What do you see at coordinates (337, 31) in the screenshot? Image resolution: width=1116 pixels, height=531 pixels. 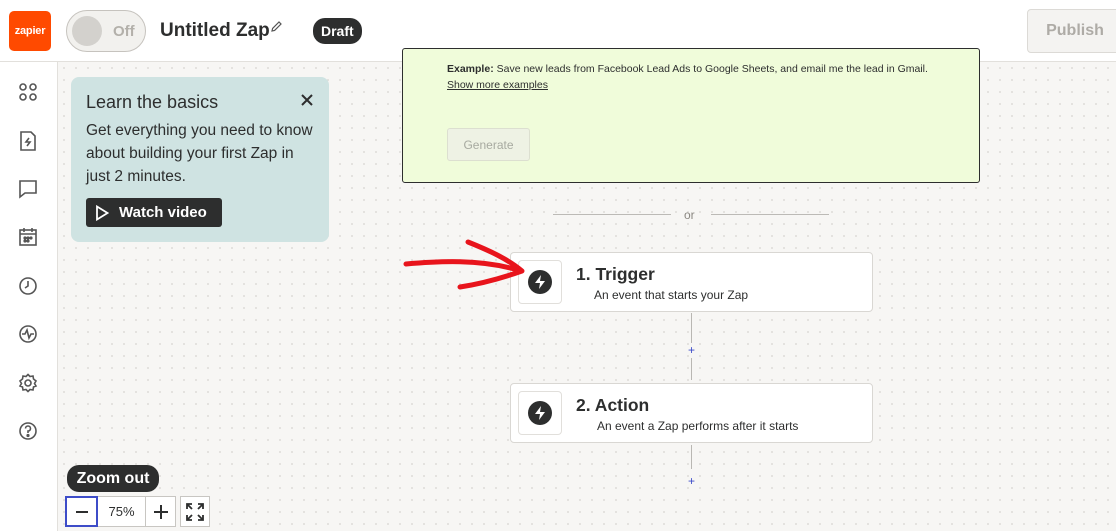 I see `status-badge: Draft` at bounding box center [337, 31].